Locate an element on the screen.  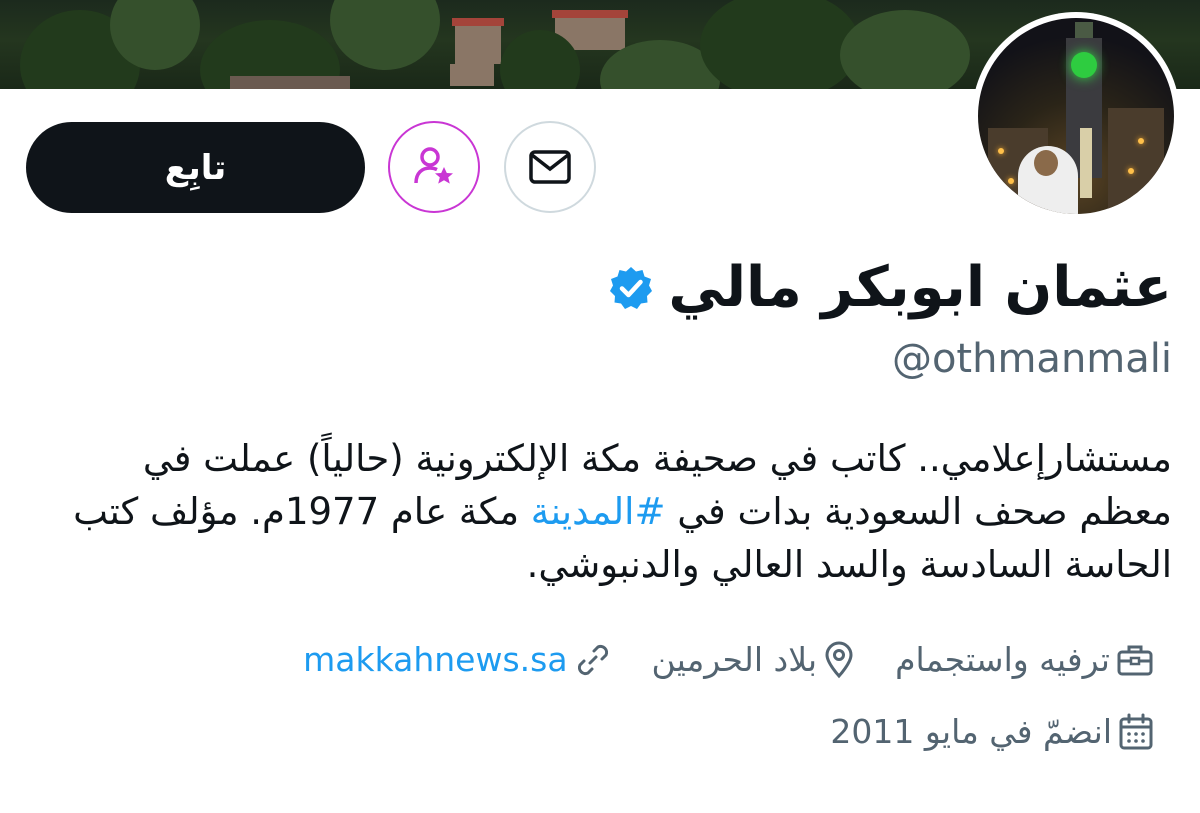
website-item: makkahnews.sa is located at coordinates (457, 659).